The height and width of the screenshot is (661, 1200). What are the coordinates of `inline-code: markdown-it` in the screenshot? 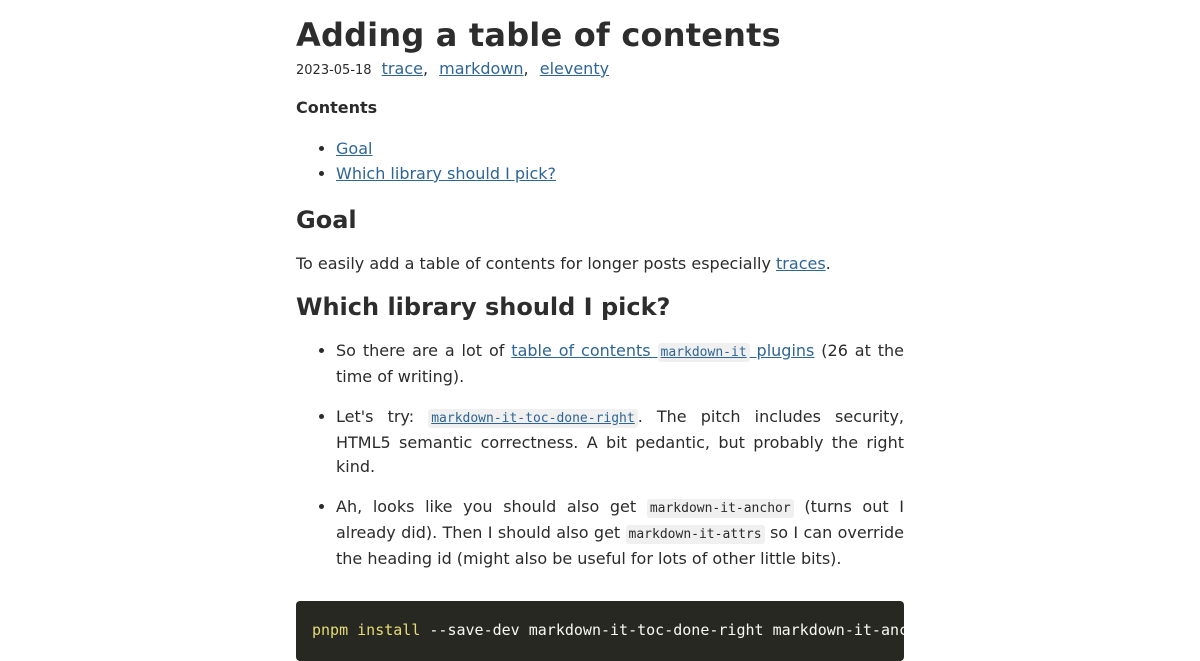 It's located at (703, 352).